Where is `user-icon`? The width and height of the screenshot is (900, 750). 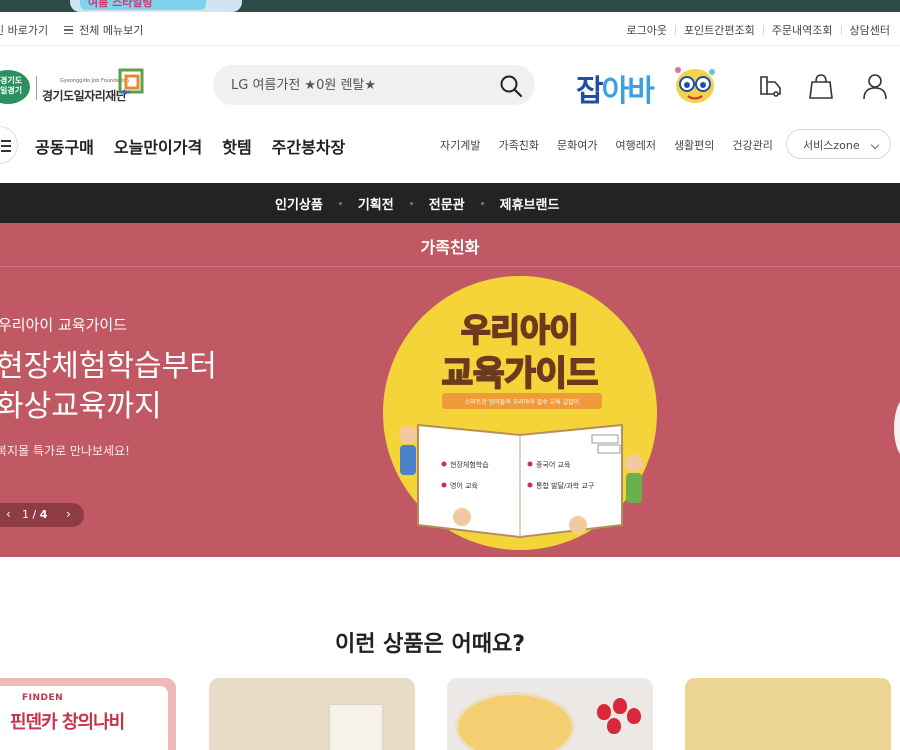
user-icon is located at coordinates (875, 86).